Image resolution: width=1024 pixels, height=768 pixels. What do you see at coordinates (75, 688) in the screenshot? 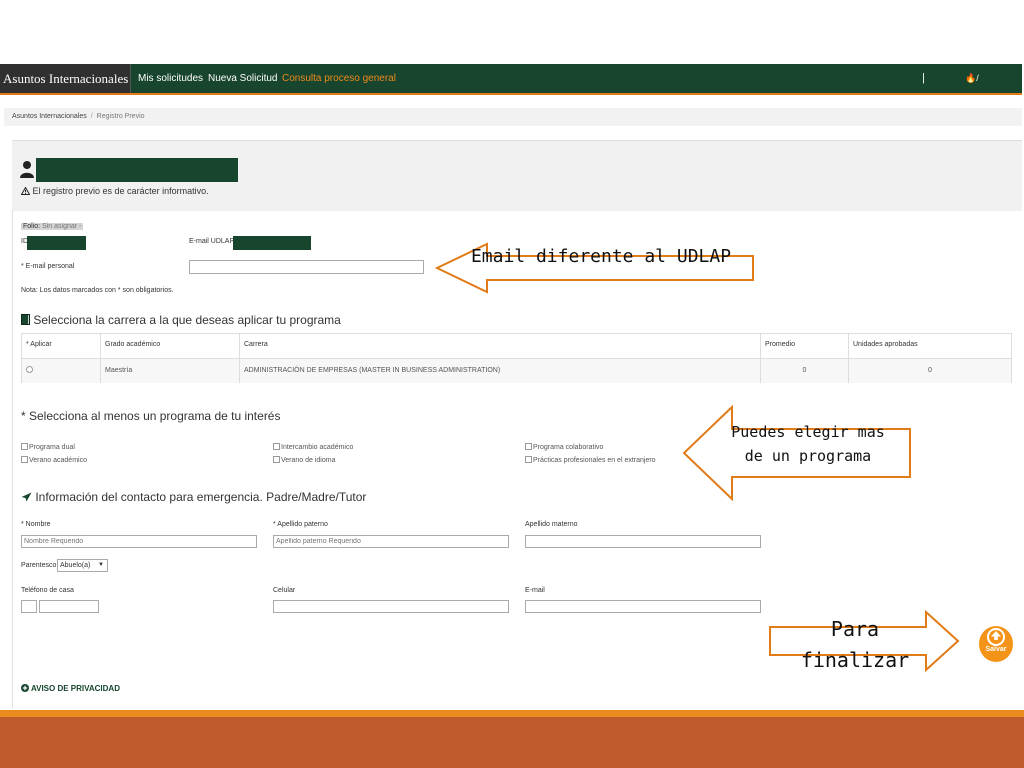
I see `privacy-link-label: AVISO DE PRIVACIDAD` at bounding box center [75, 688].